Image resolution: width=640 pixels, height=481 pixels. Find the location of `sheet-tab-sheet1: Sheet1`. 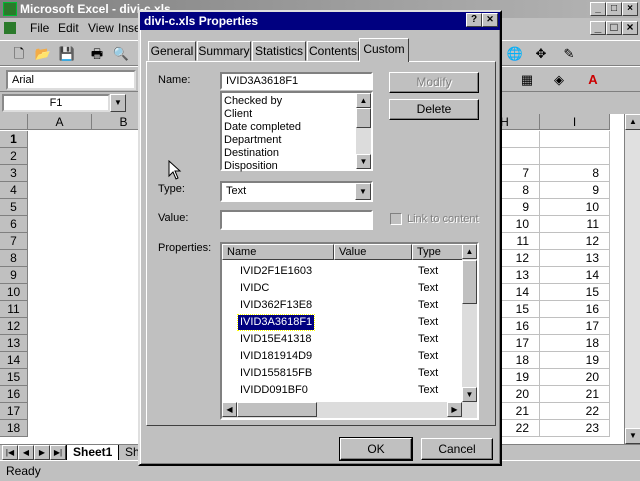

sheet-tab-sheet1: Sheet1 is located at coordinates (93, 453).